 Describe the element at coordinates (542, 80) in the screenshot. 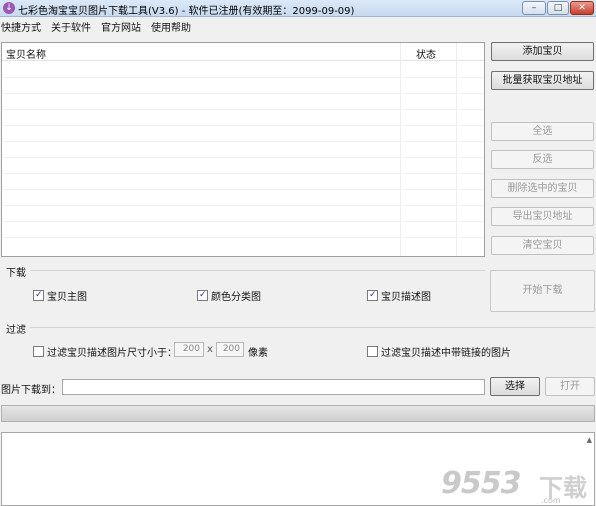

I see `batch-fetch-button: 批量获取宝贝地址` at that location.